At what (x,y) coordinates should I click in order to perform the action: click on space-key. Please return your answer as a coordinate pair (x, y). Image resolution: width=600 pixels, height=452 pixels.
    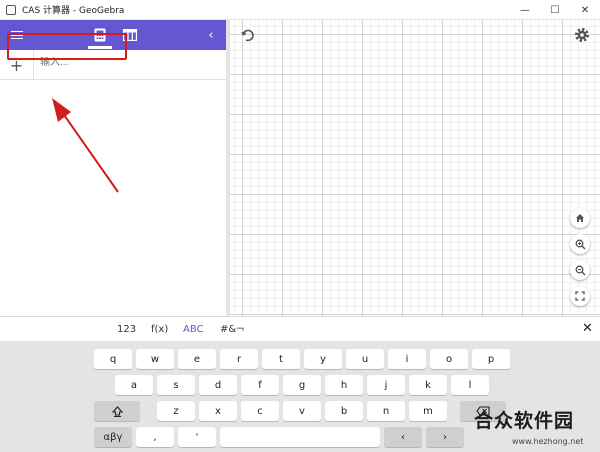
    Looking at the image, I should click on (300, 437).